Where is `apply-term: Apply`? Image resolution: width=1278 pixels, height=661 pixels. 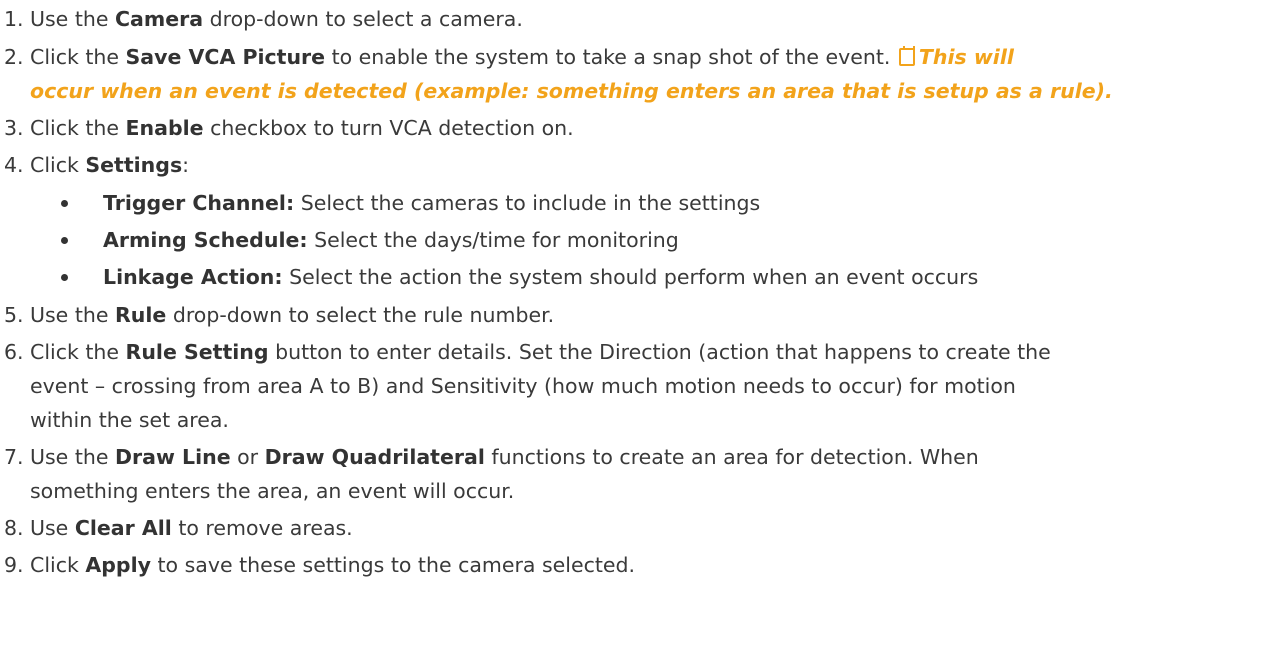
apply-term: Apply is located at coordinates (118, 565).